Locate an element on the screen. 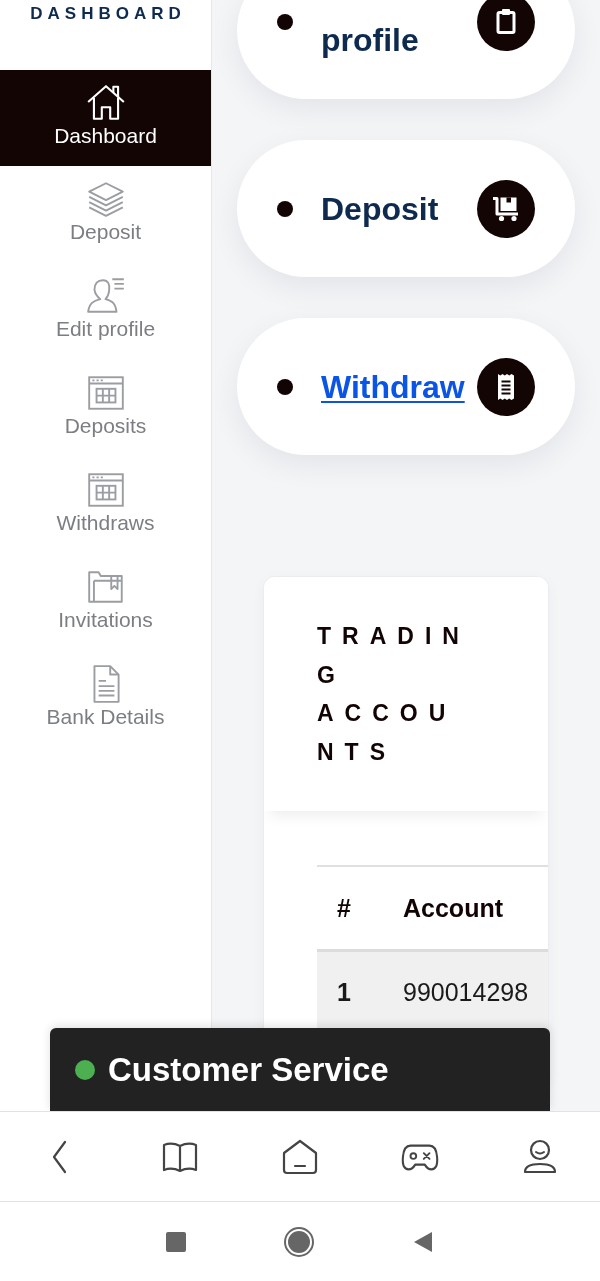  sidebar-item: Dashboard is located at coordinates (105, 118).